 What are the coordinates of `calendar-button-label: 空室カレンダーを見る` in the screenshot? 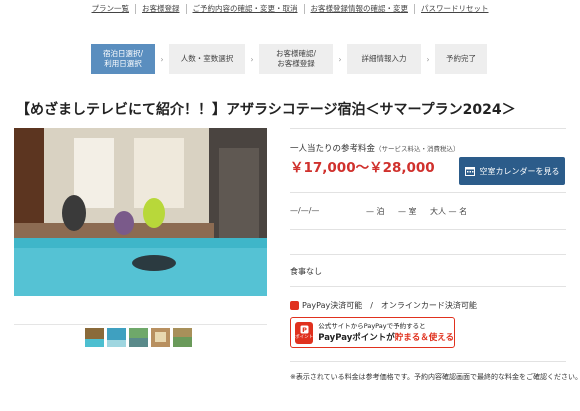 It's located at (519, 171).